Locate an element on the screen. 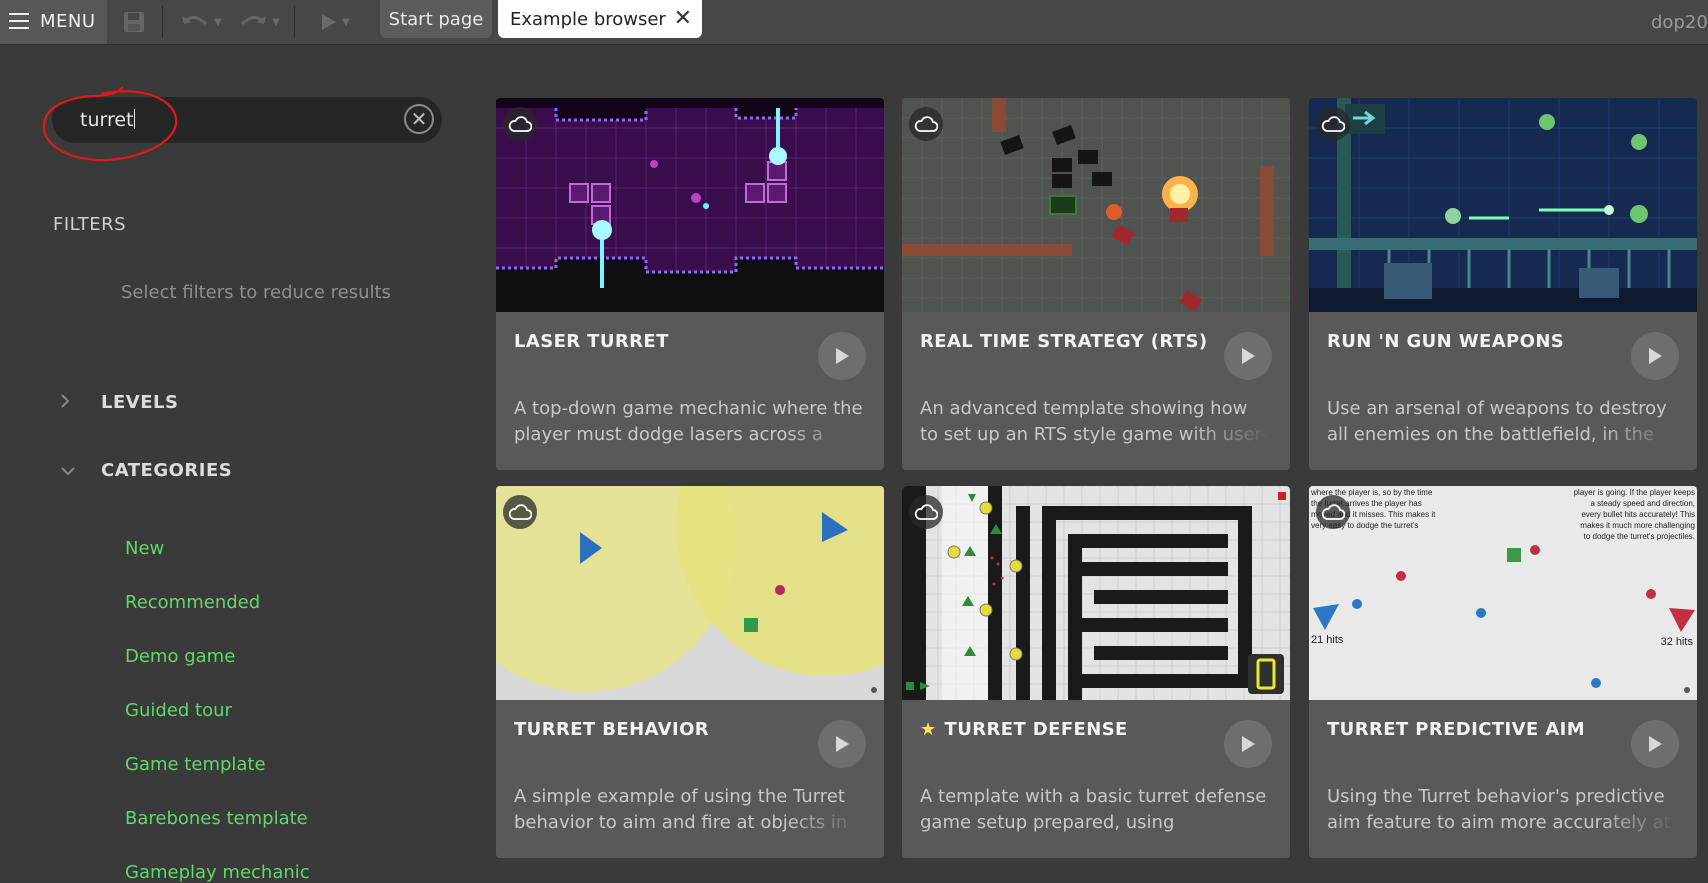 This screenshot has width=1708, height=883. card-title: TURRET BEHAVIOR is located at coordinates (612, 729).